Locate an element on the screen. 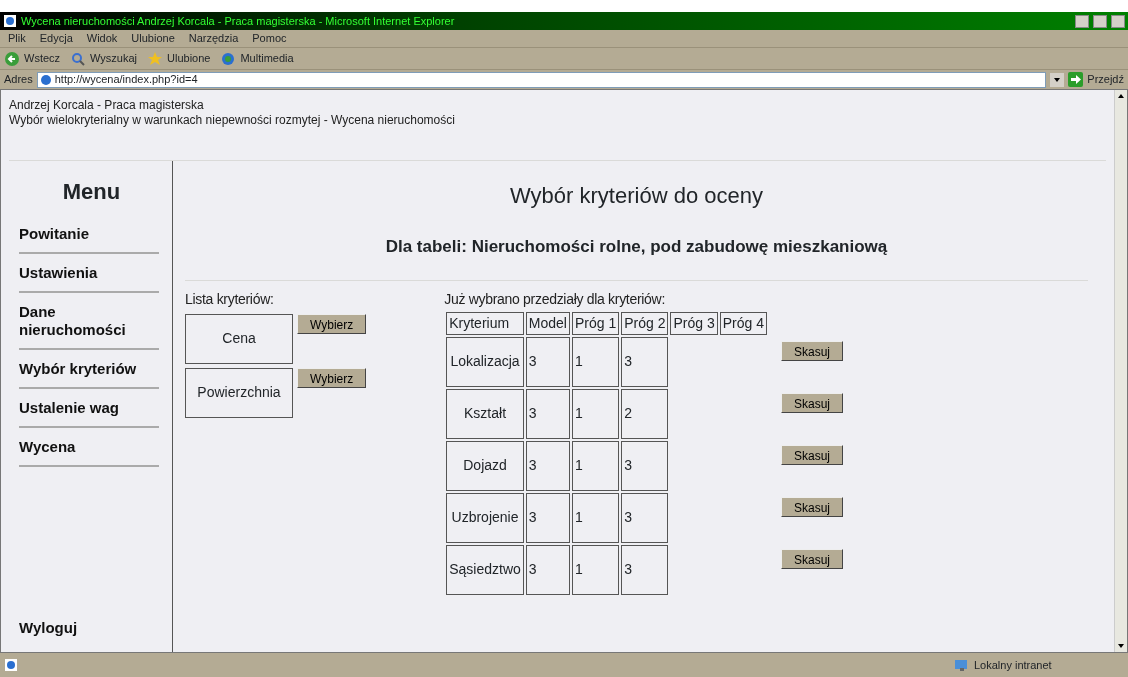 The height and width of the screenshot is (677, 1128). menu-link: Wycena is located at coordinates (89, 451).